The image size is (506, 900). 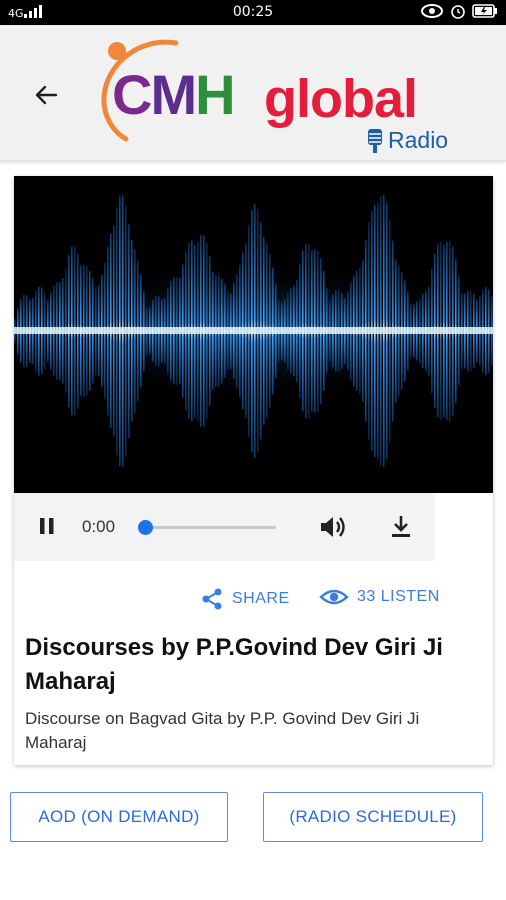 I want to click on volume-button, so click(x=333, y=529).